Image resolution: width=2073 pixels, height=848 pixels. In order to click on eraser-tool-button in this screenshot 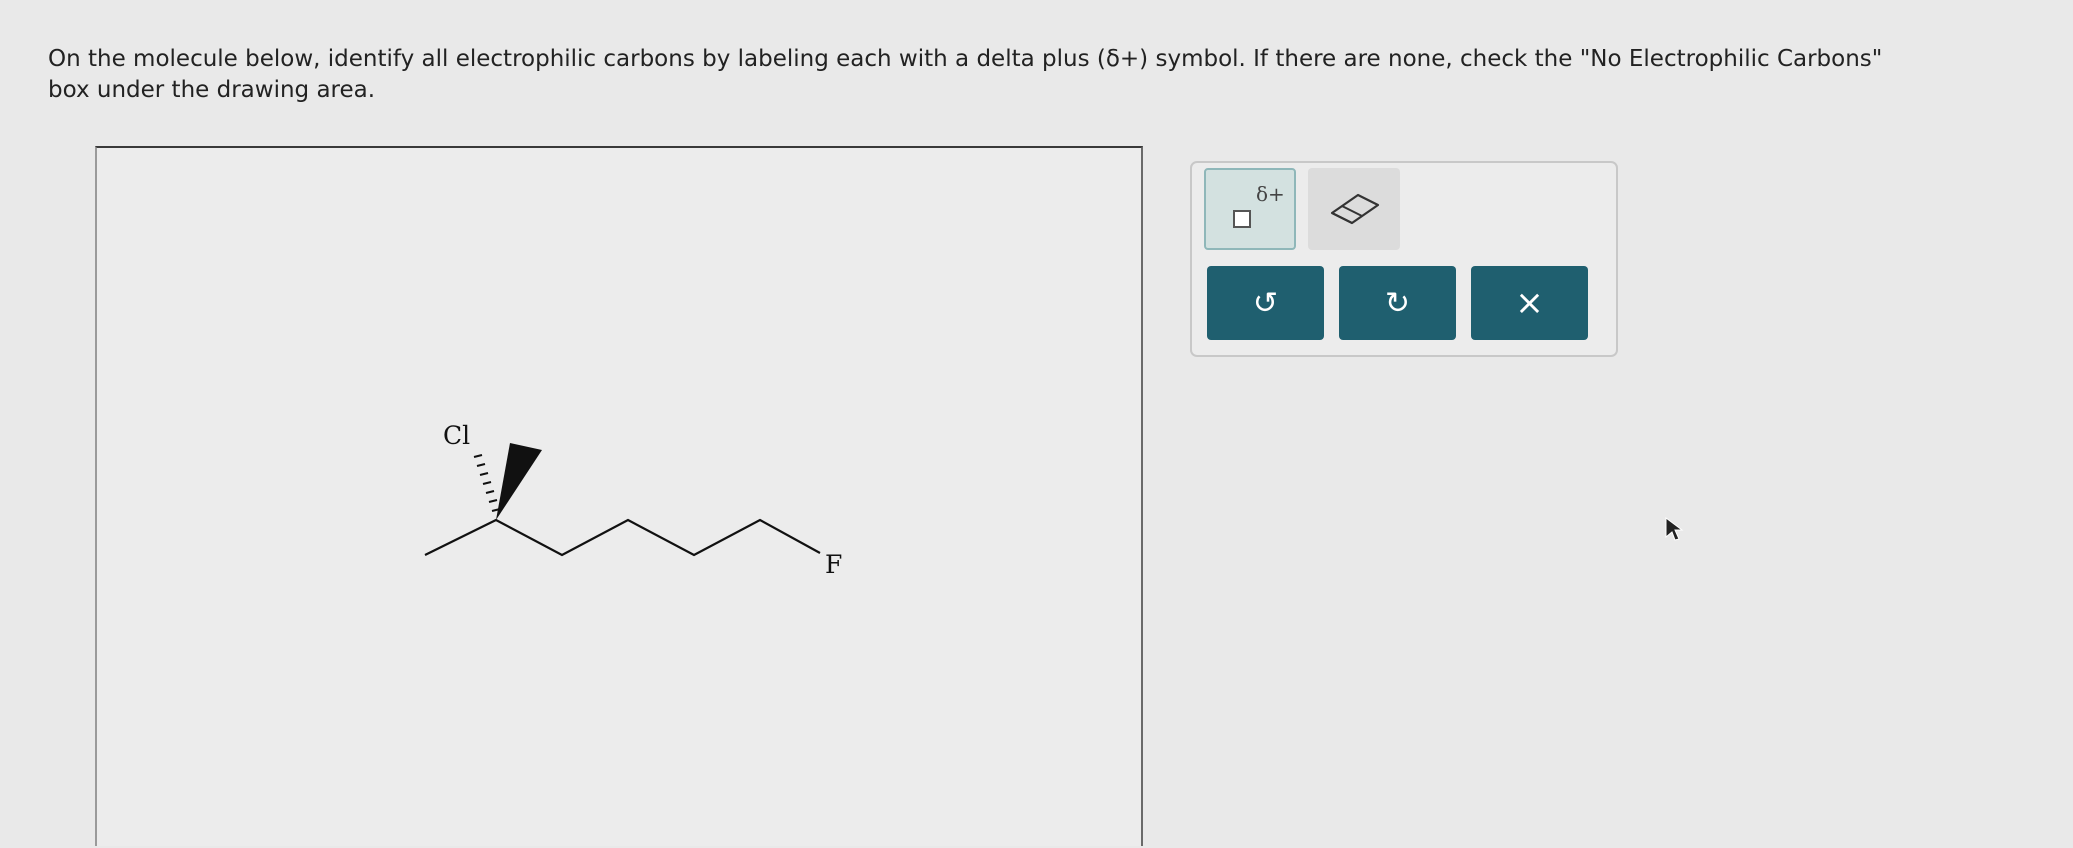, I will do `click(1354, 209)`.